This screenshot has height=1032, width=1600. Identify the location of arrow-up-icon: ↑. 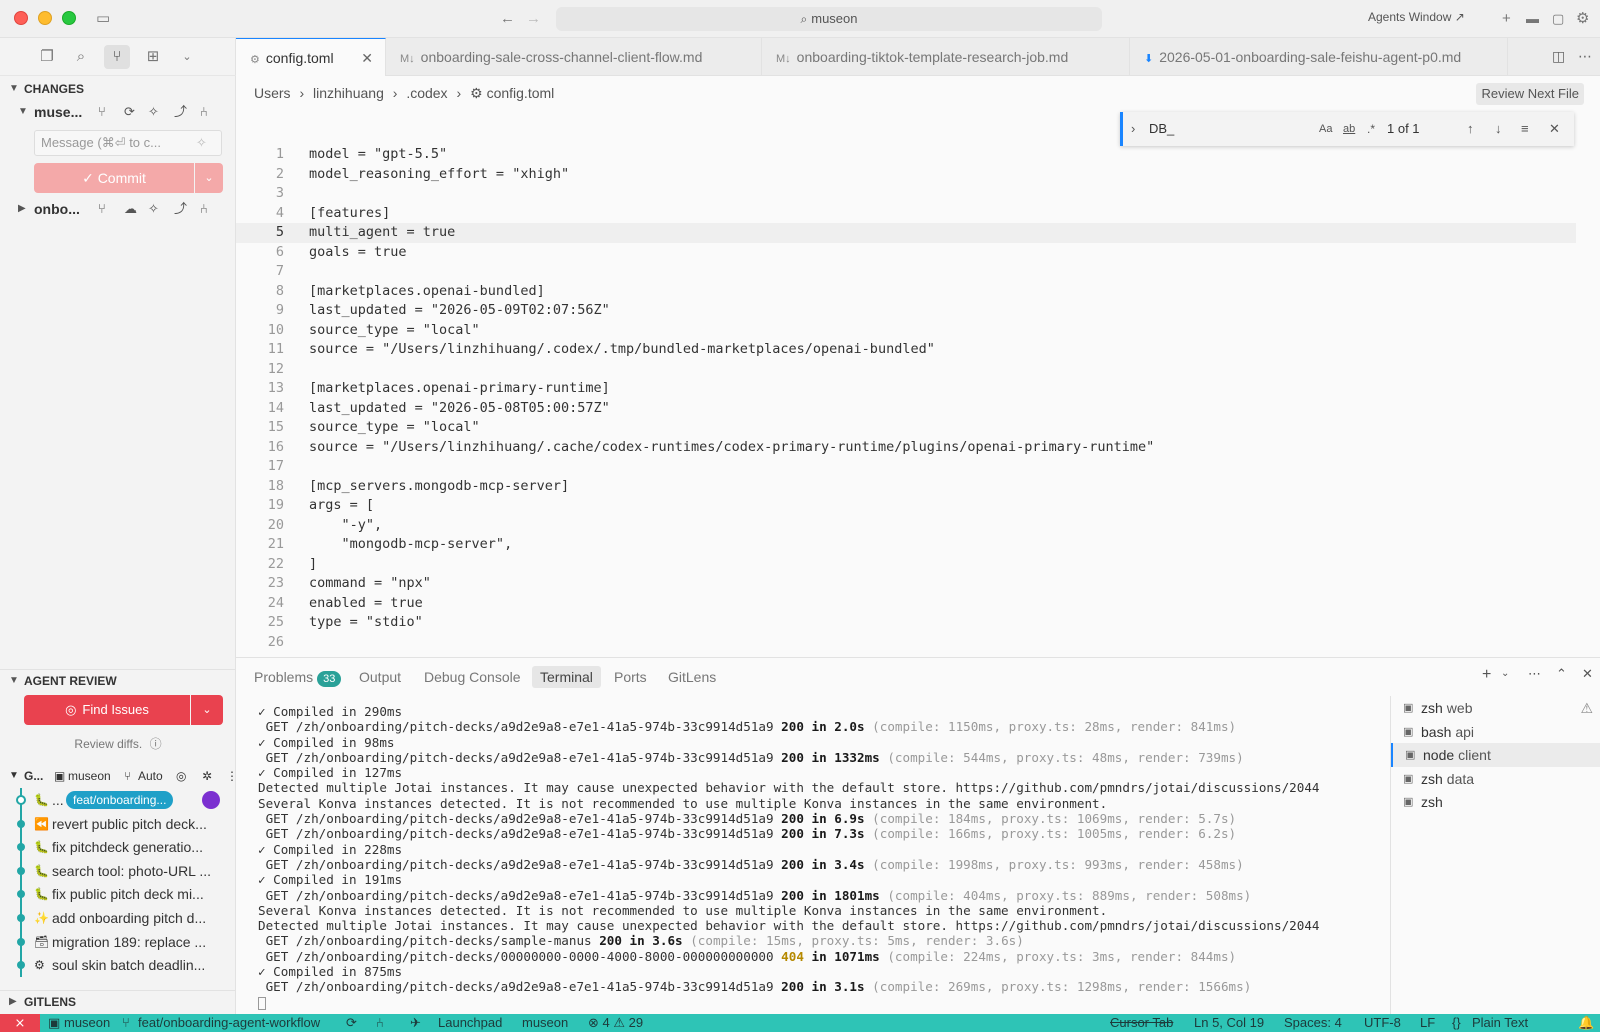
(1470, 129).